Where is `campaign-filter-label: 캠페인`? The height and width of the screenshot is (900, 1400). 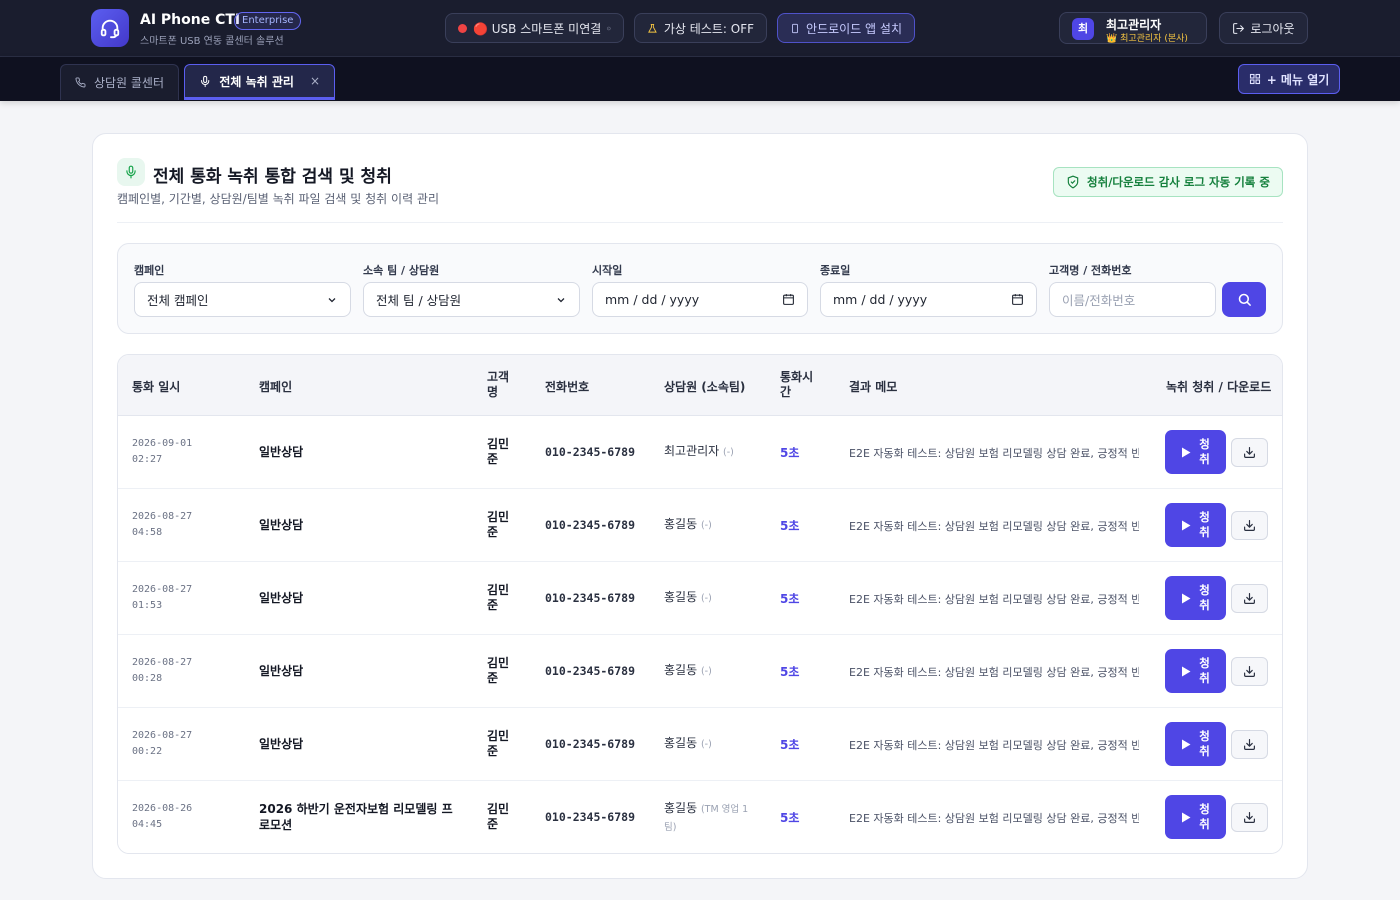
campaign-filter-label: 캠페인 is located at coordinates (149, 270).